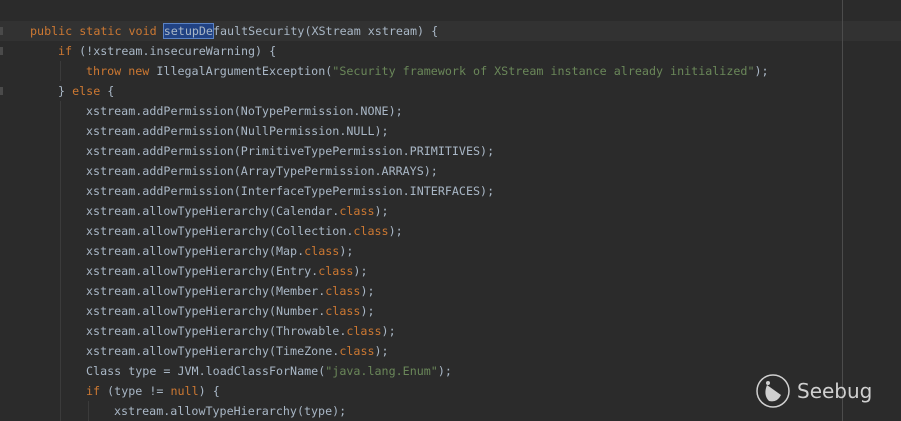  Describe the element at coordinates (195, 251) in the screenshot. I see `code-token: xstream.allowTypeHierarchy(Map.` at that location.